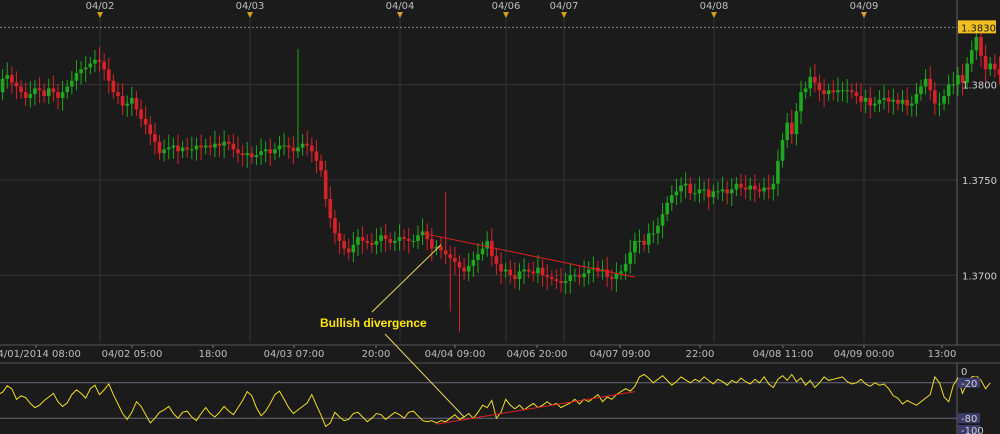 Image resolution: width=1000 pixels, height=434 pixels. Describe the element at coordinates (620, 354) in the screenshot. I see `time-tick-label: 04/07 09:00` at that location.